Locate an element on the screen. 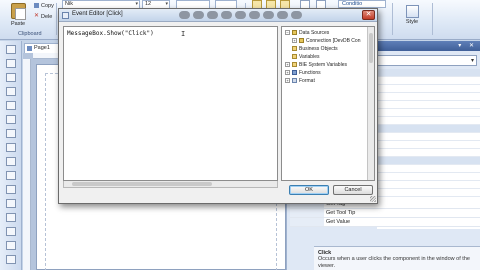  conditions-combo: Conditio is located at coordinates (362, 4).